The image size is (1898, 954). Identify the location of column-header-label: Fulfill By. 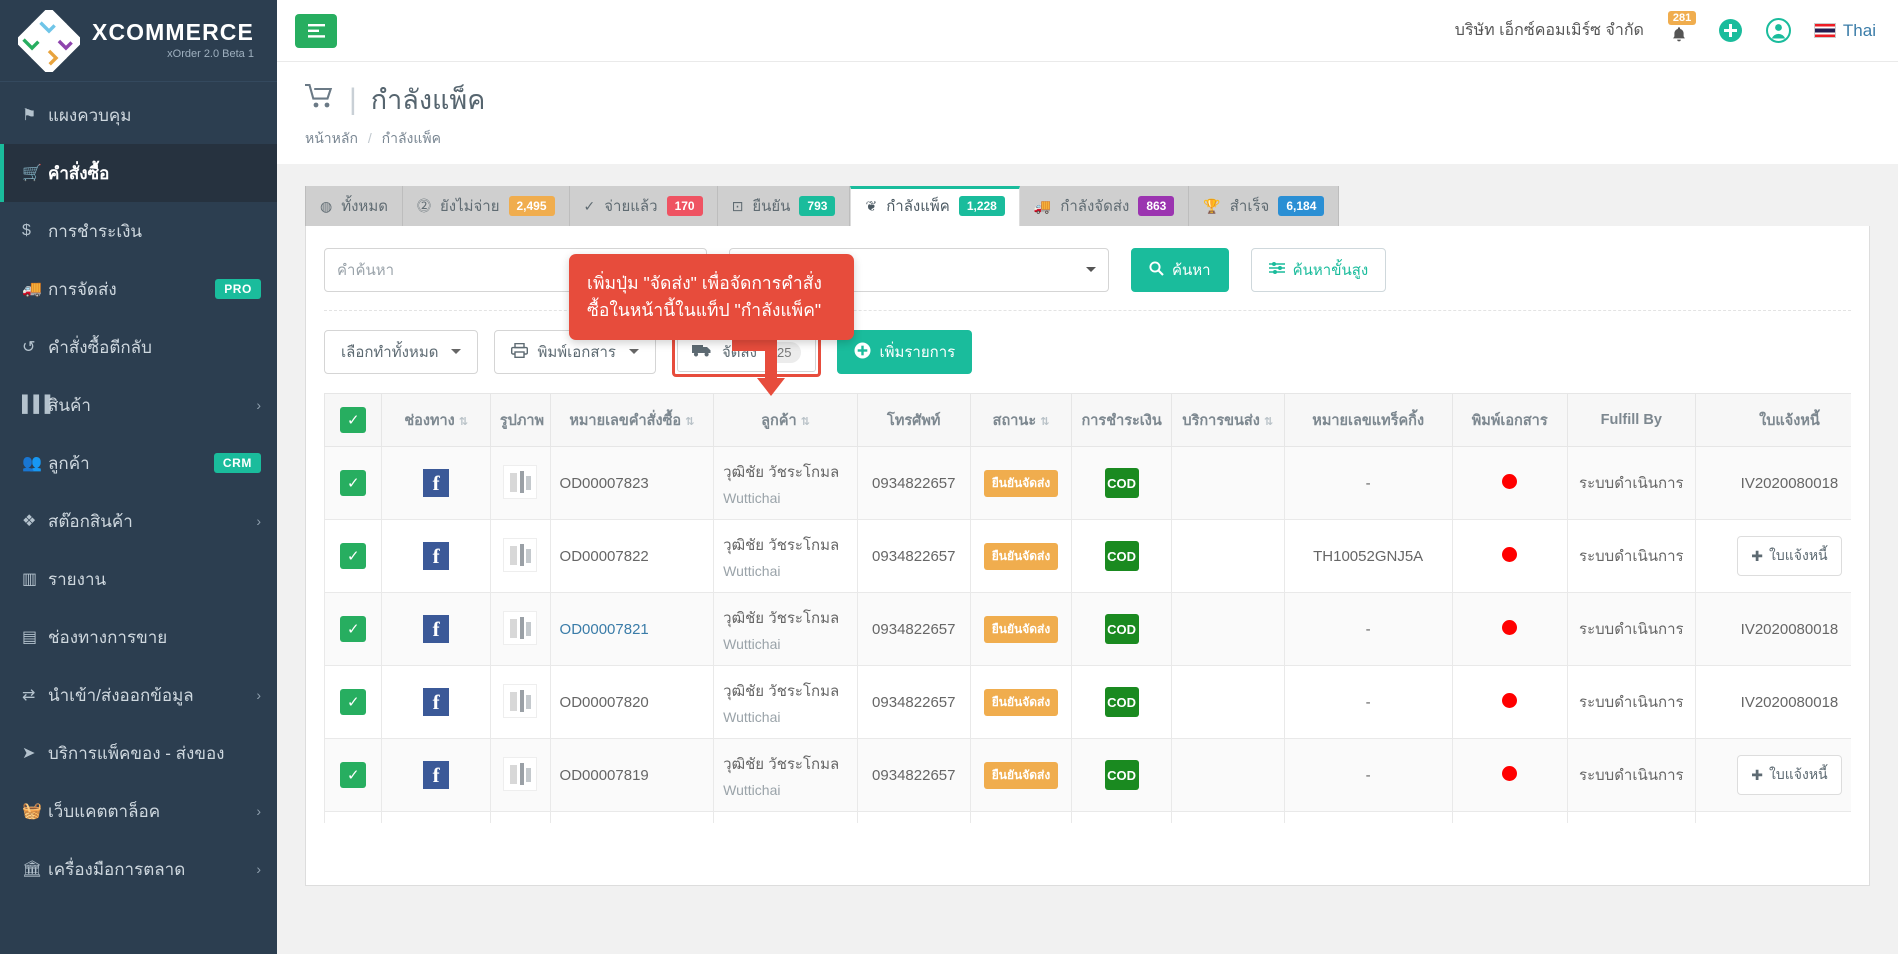
(1631, 420).